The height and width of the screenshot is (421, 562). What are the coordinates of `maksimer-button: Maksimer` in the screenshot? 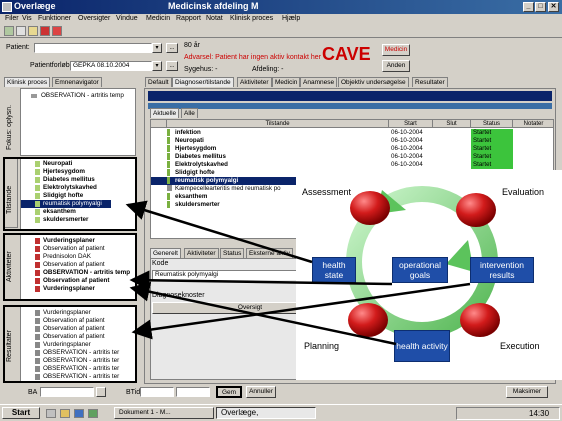 It's located at (527, 392).